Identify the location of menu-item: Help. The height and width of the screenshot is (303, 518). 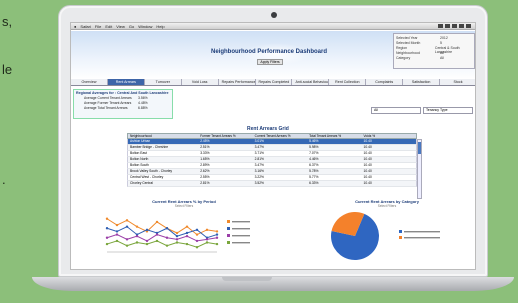
(160, 26).